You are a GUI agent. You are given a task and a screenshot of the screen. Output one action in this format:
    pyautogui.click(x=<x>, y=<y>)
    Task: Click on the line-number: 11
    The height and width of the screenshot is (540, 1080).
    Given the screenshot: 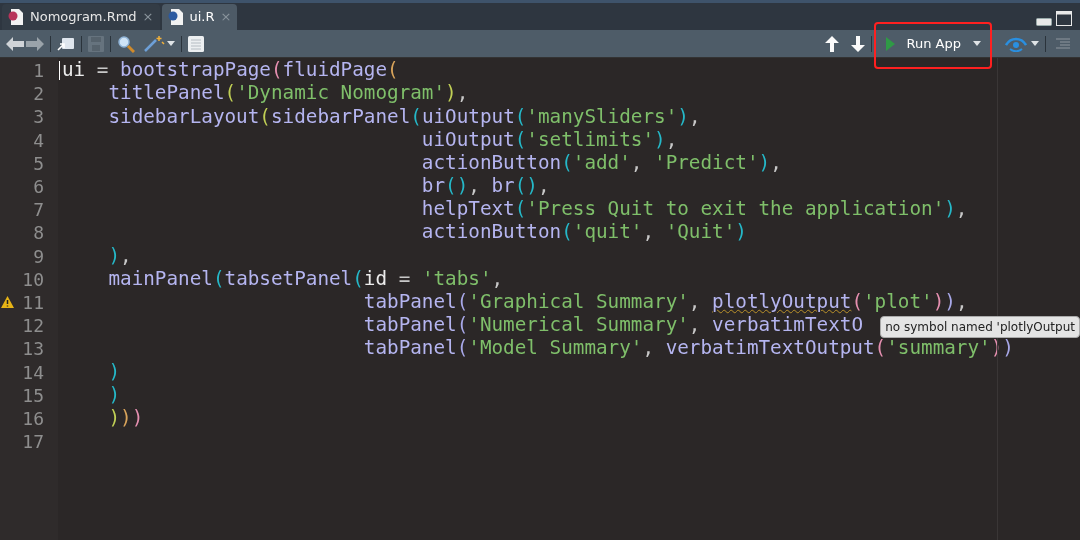 What is the action you would take?
    pyautogui.click(x=33, y=302)
    